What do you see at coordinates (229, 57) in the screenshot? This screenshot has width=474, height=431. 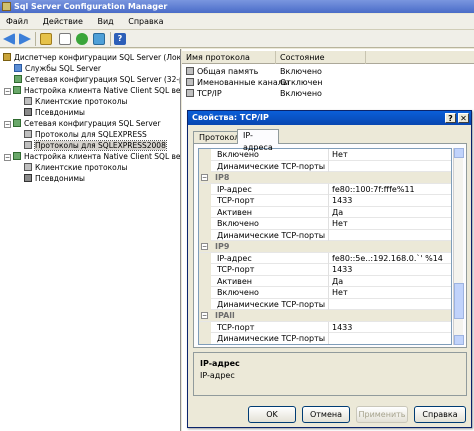 I see `column-header-protocol-name: Имя протокола` at bounding box center [229, 57].